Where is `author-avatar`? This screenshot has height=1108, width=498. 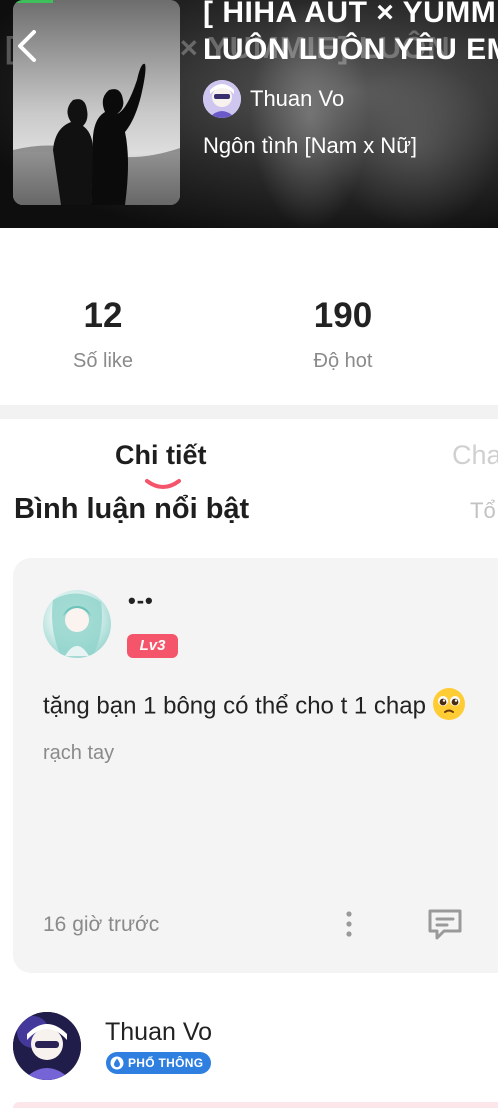
author-avatar is located at coordinates (222, 99).